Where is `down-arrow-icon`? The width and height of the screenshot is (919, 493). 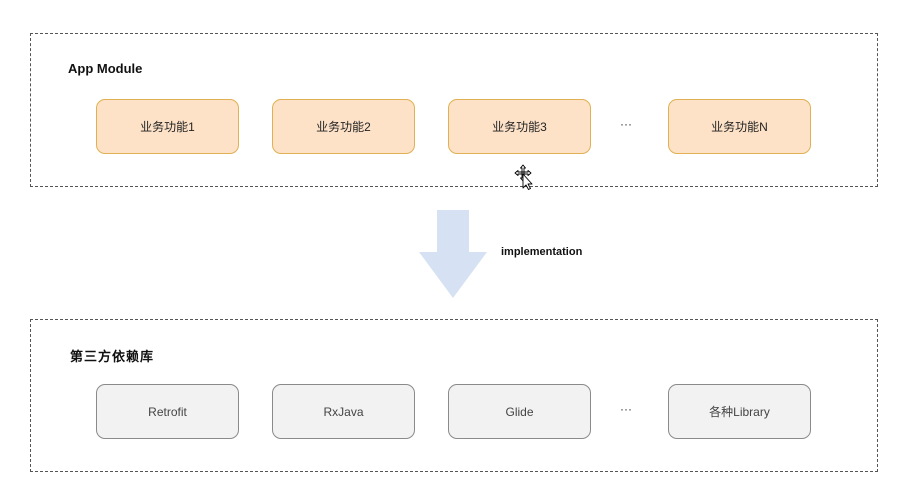
down-arrow-icon is located at coordinates (453, 254).